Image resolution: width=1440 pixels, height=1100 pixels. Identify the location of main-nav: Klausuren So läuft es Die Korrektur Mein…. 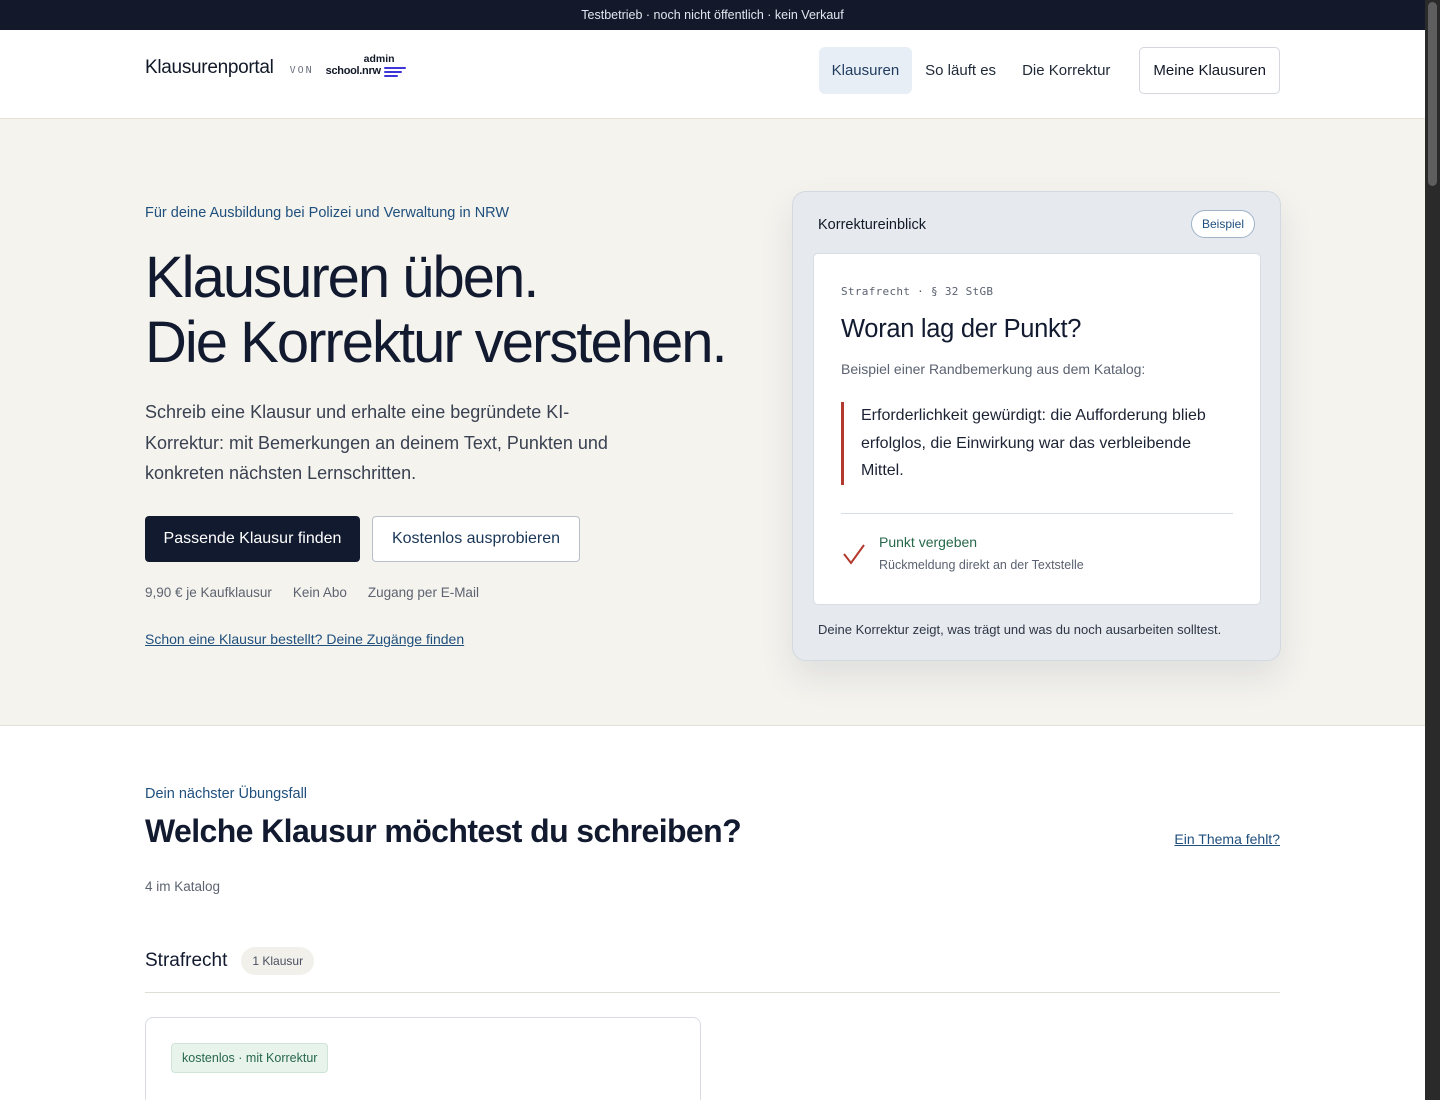
(1049, 70).